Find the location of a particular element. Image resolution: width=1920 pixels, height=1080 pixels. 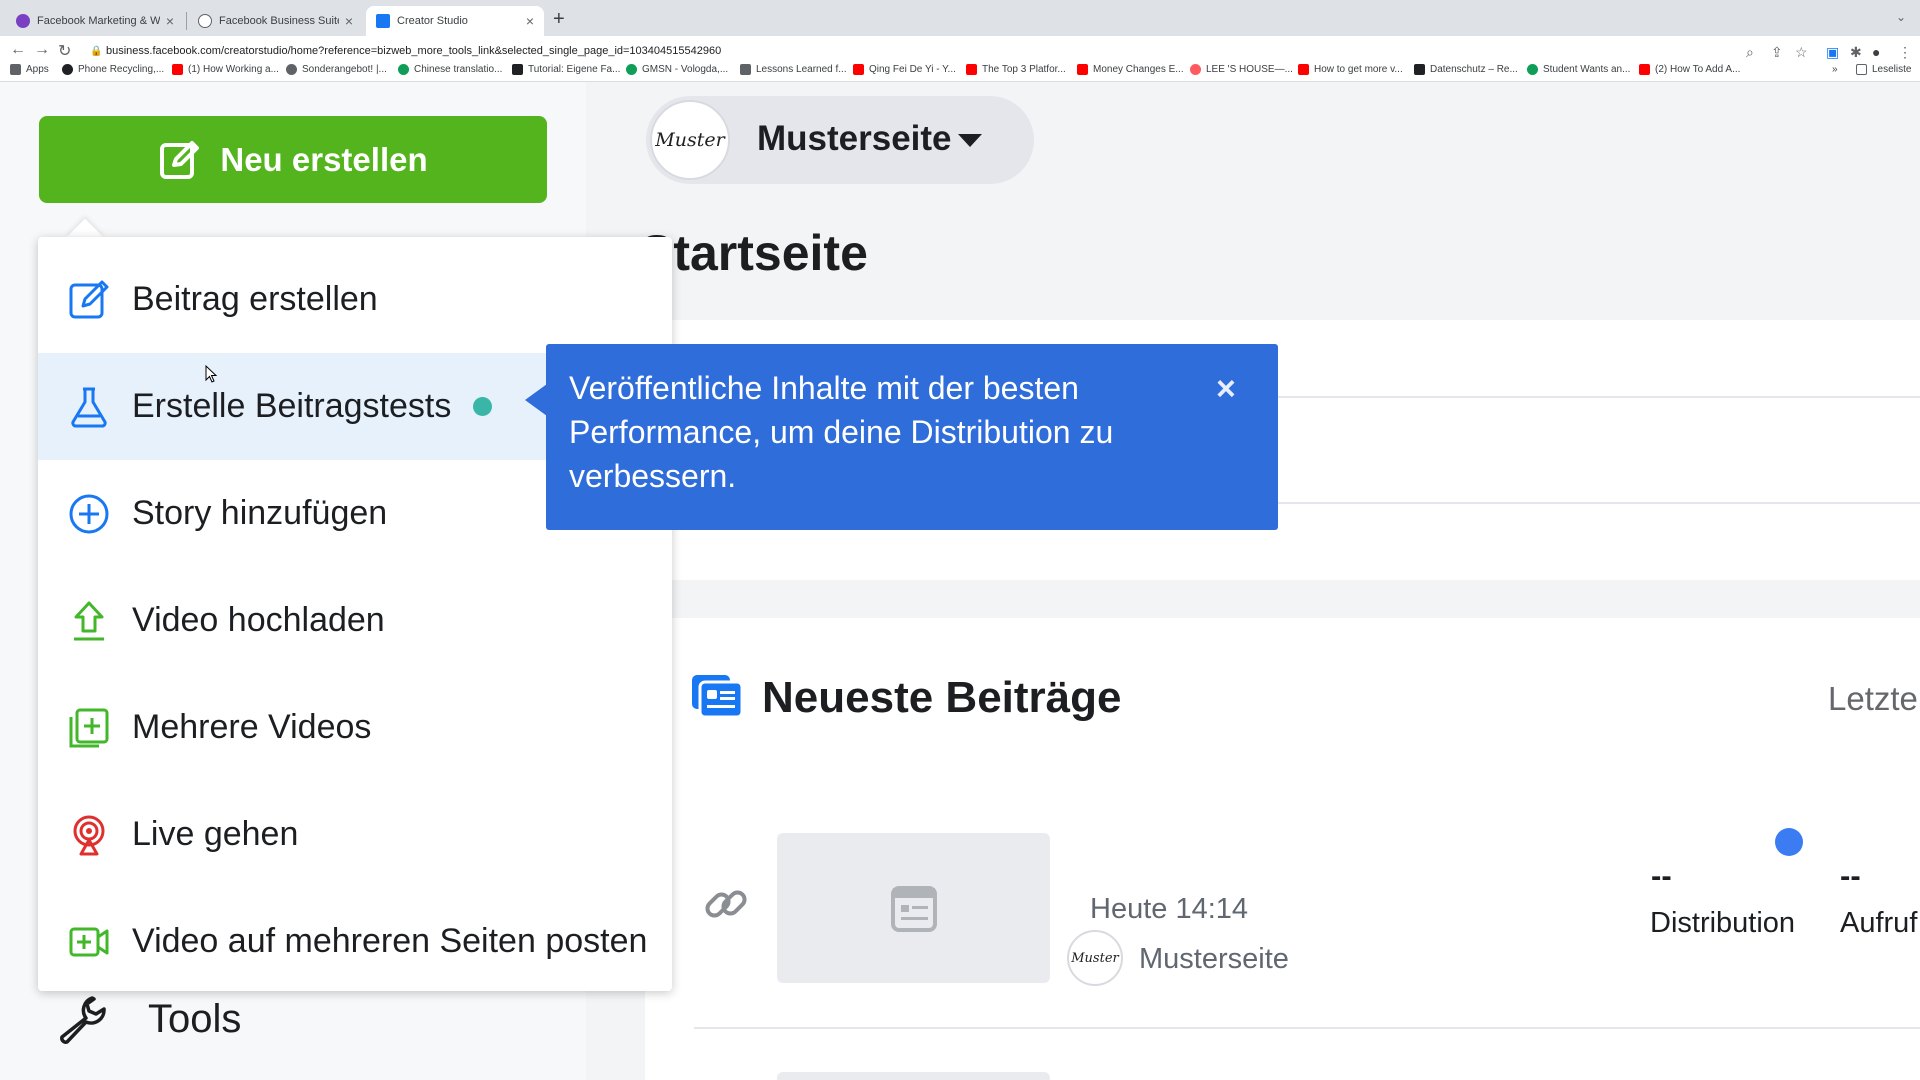

new-tab-button: + is located at coordinates (559, 19).